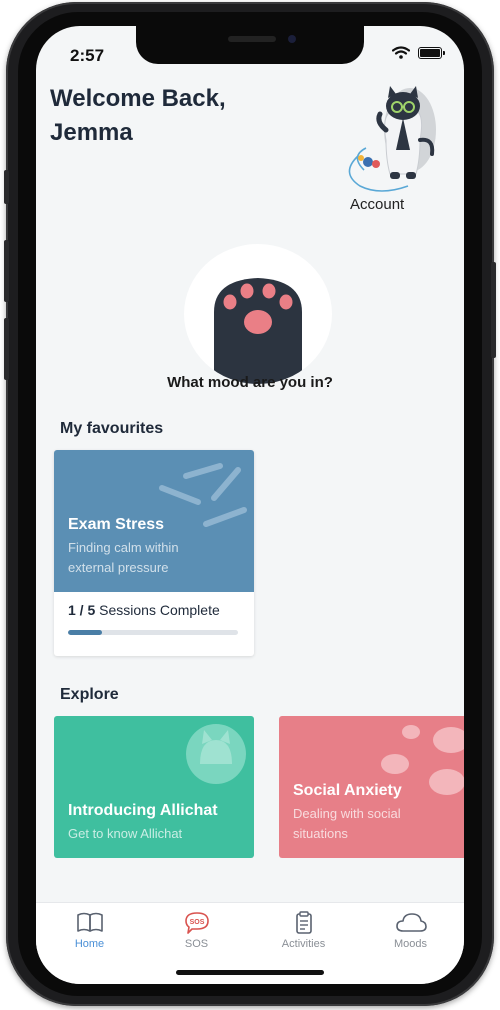 The height and width of the screenshot is (1010, 500). I want to click on session-label: Sessions Complete, so click(159, 610).